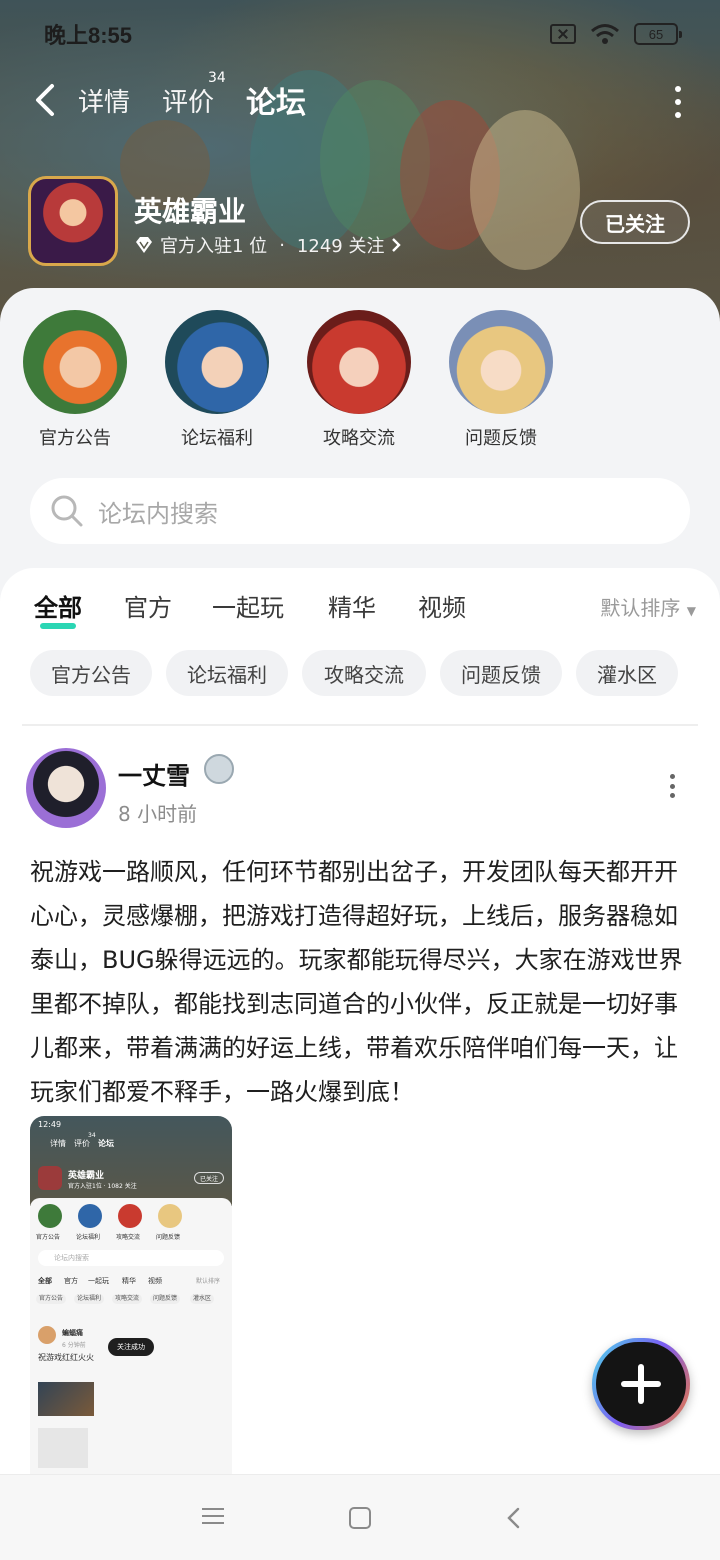 This screenshot has width=720, height=1560. I want to click on diamond-icon, so click(144, 245).